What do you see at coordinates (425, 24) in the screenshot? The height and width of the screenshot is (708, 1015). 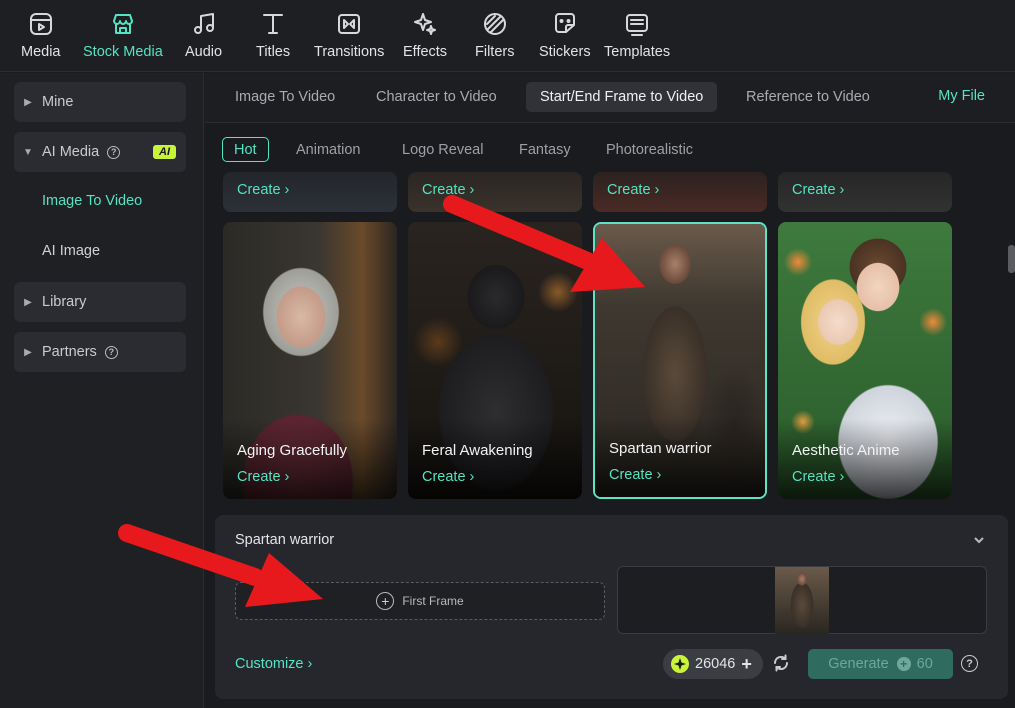 I see `effects-sparkle-icon` at bounding box center [425, 24].